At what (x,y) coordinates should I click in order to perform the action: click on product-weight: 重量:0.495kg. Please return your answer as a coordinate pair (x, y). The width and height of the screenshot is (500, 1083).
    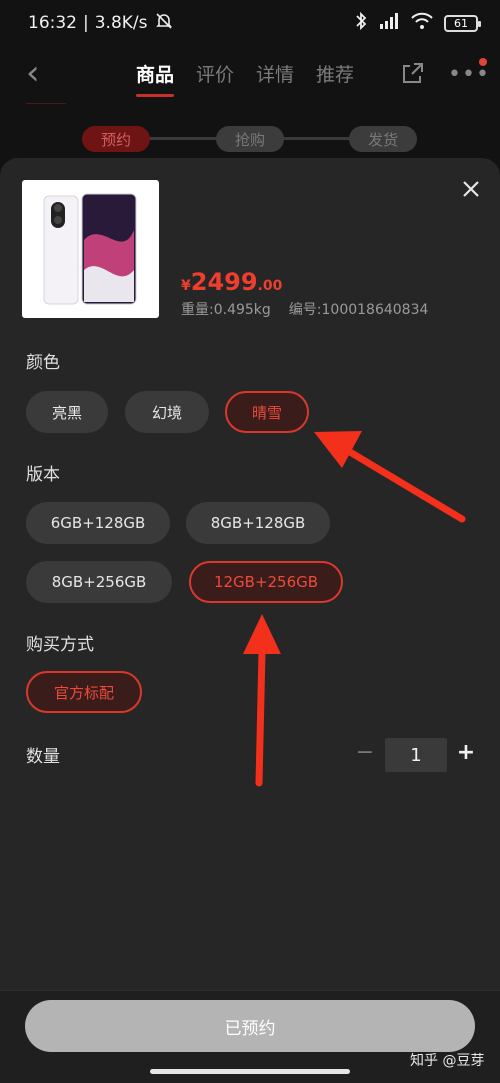
    Looking at the image, I should click on (226, 310).